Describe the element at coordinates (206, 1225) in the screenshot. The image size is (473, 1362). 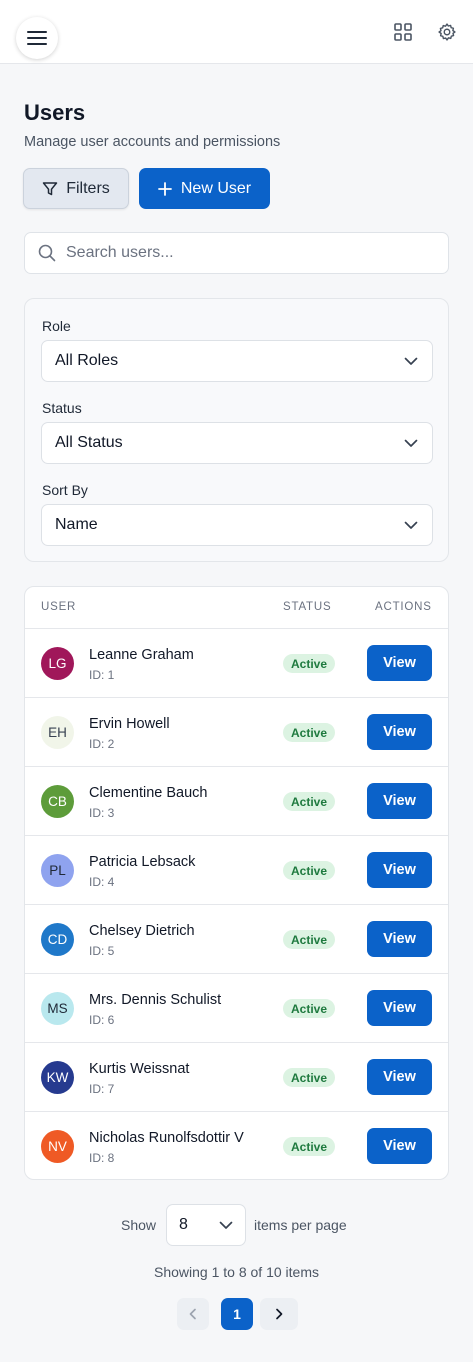
I see `page-size-select: 8` at that location.